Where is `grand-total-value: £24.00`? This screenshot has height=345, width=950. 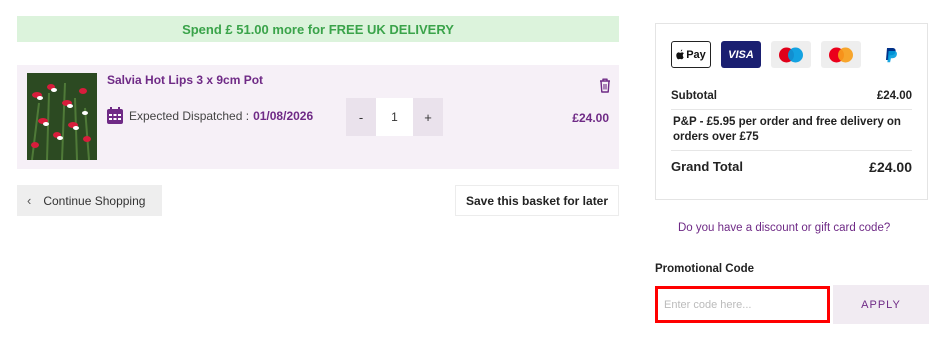
grand-total-value: £24.00 is located at coordinates (890, 167).